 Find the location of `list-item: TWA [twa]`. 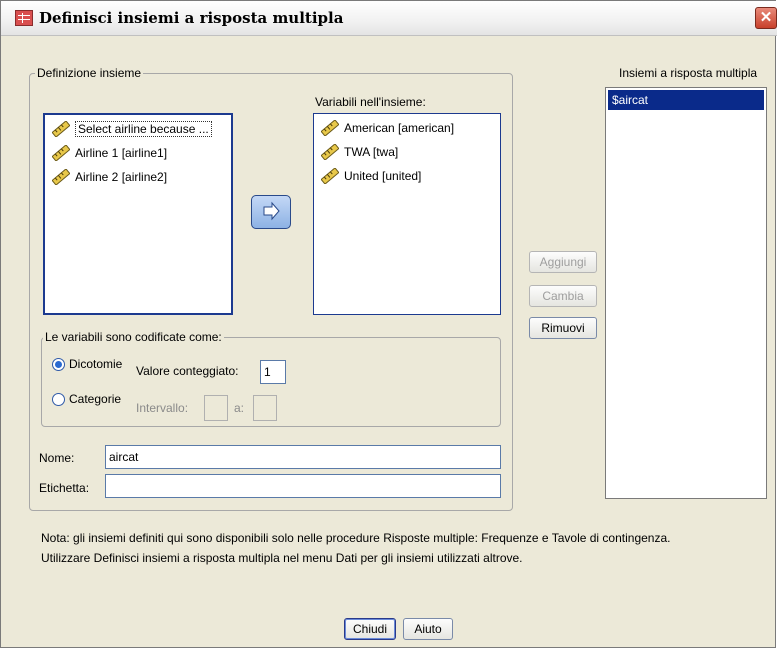

list-item: TWA [twa] is located at coordinates (407, 152).